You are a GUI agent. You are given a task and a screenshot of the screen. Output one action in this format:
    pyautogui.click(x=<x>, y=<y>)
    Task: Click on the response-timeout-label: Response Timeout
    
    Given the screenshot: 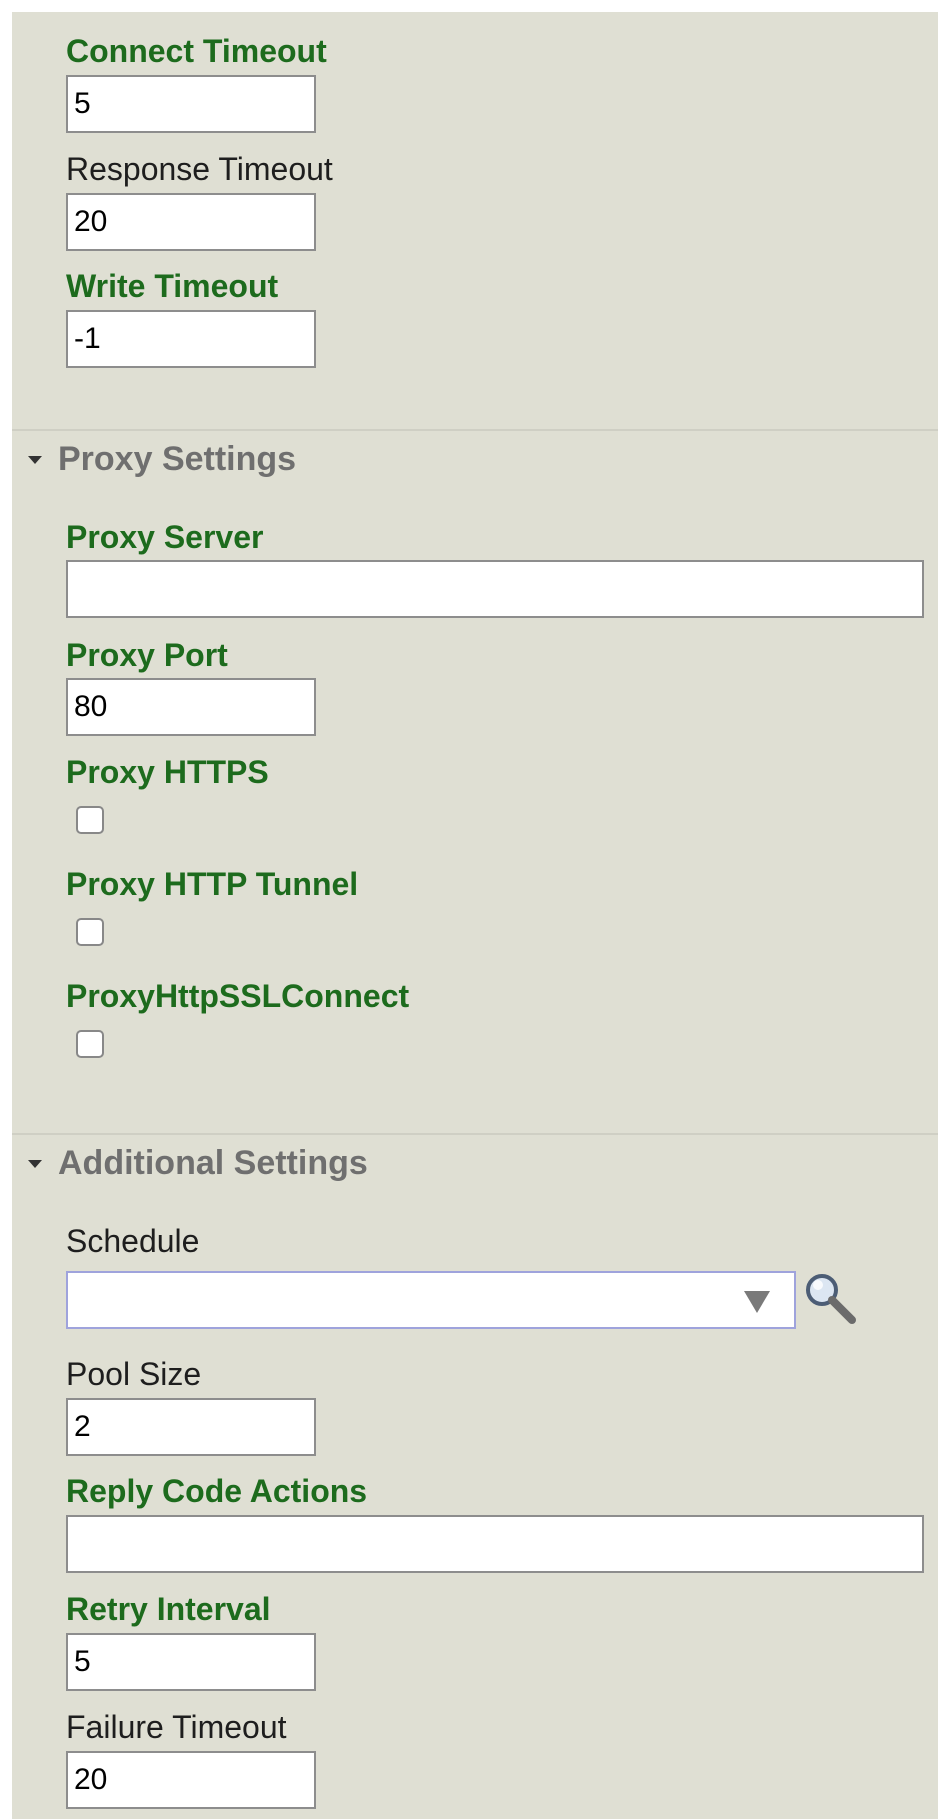 What is the action you would take?
    pyautogui.click(x=199, y=169)
    